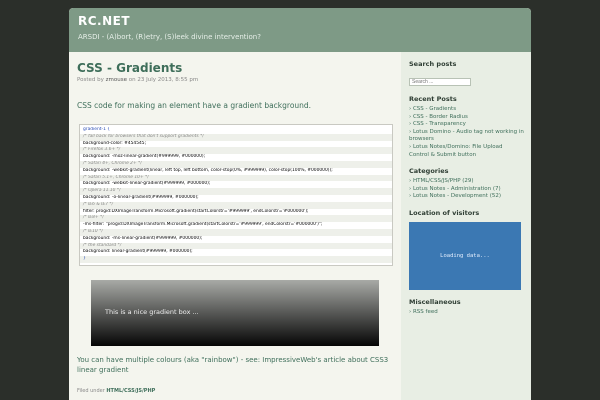  I want to click on misc-list: RSS feed, so click(466, 313).